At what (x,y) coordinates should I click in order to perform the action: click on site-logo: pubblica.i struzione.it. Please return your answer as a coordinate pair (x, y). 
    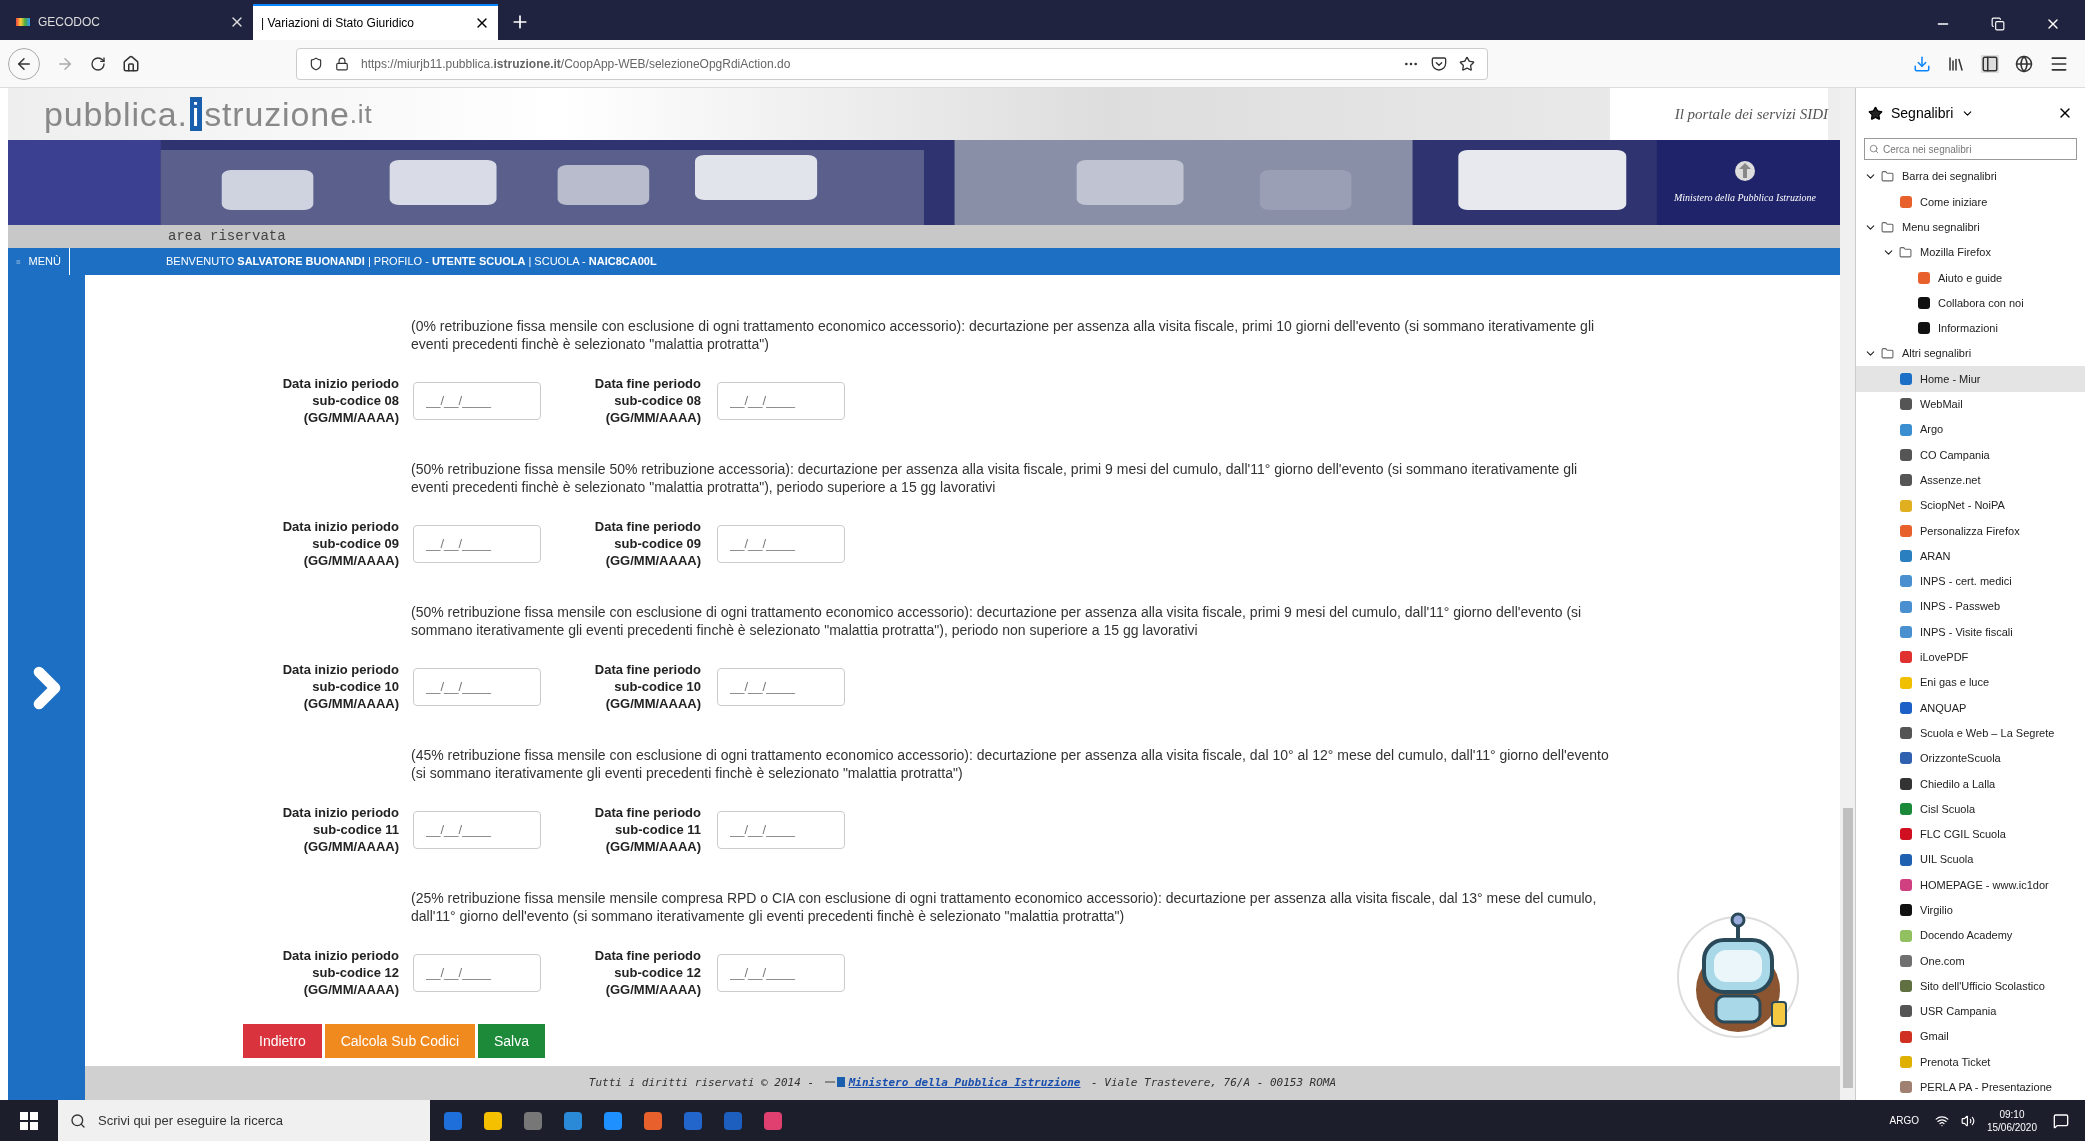
    Looking at the image, I should click on (208, 114).